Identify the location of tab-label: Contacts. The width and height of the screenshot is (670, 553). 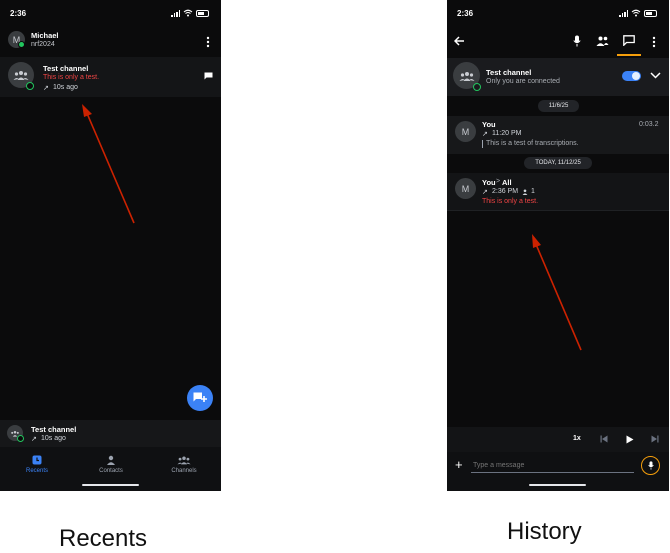
(111, 471).